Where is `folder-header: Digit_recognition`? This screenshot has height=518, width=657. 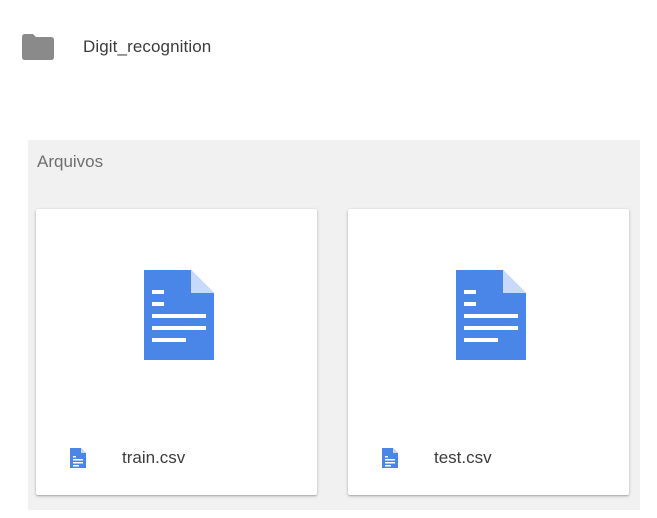
folder-header: Digit_recognition is located at coordinates (116, 47).